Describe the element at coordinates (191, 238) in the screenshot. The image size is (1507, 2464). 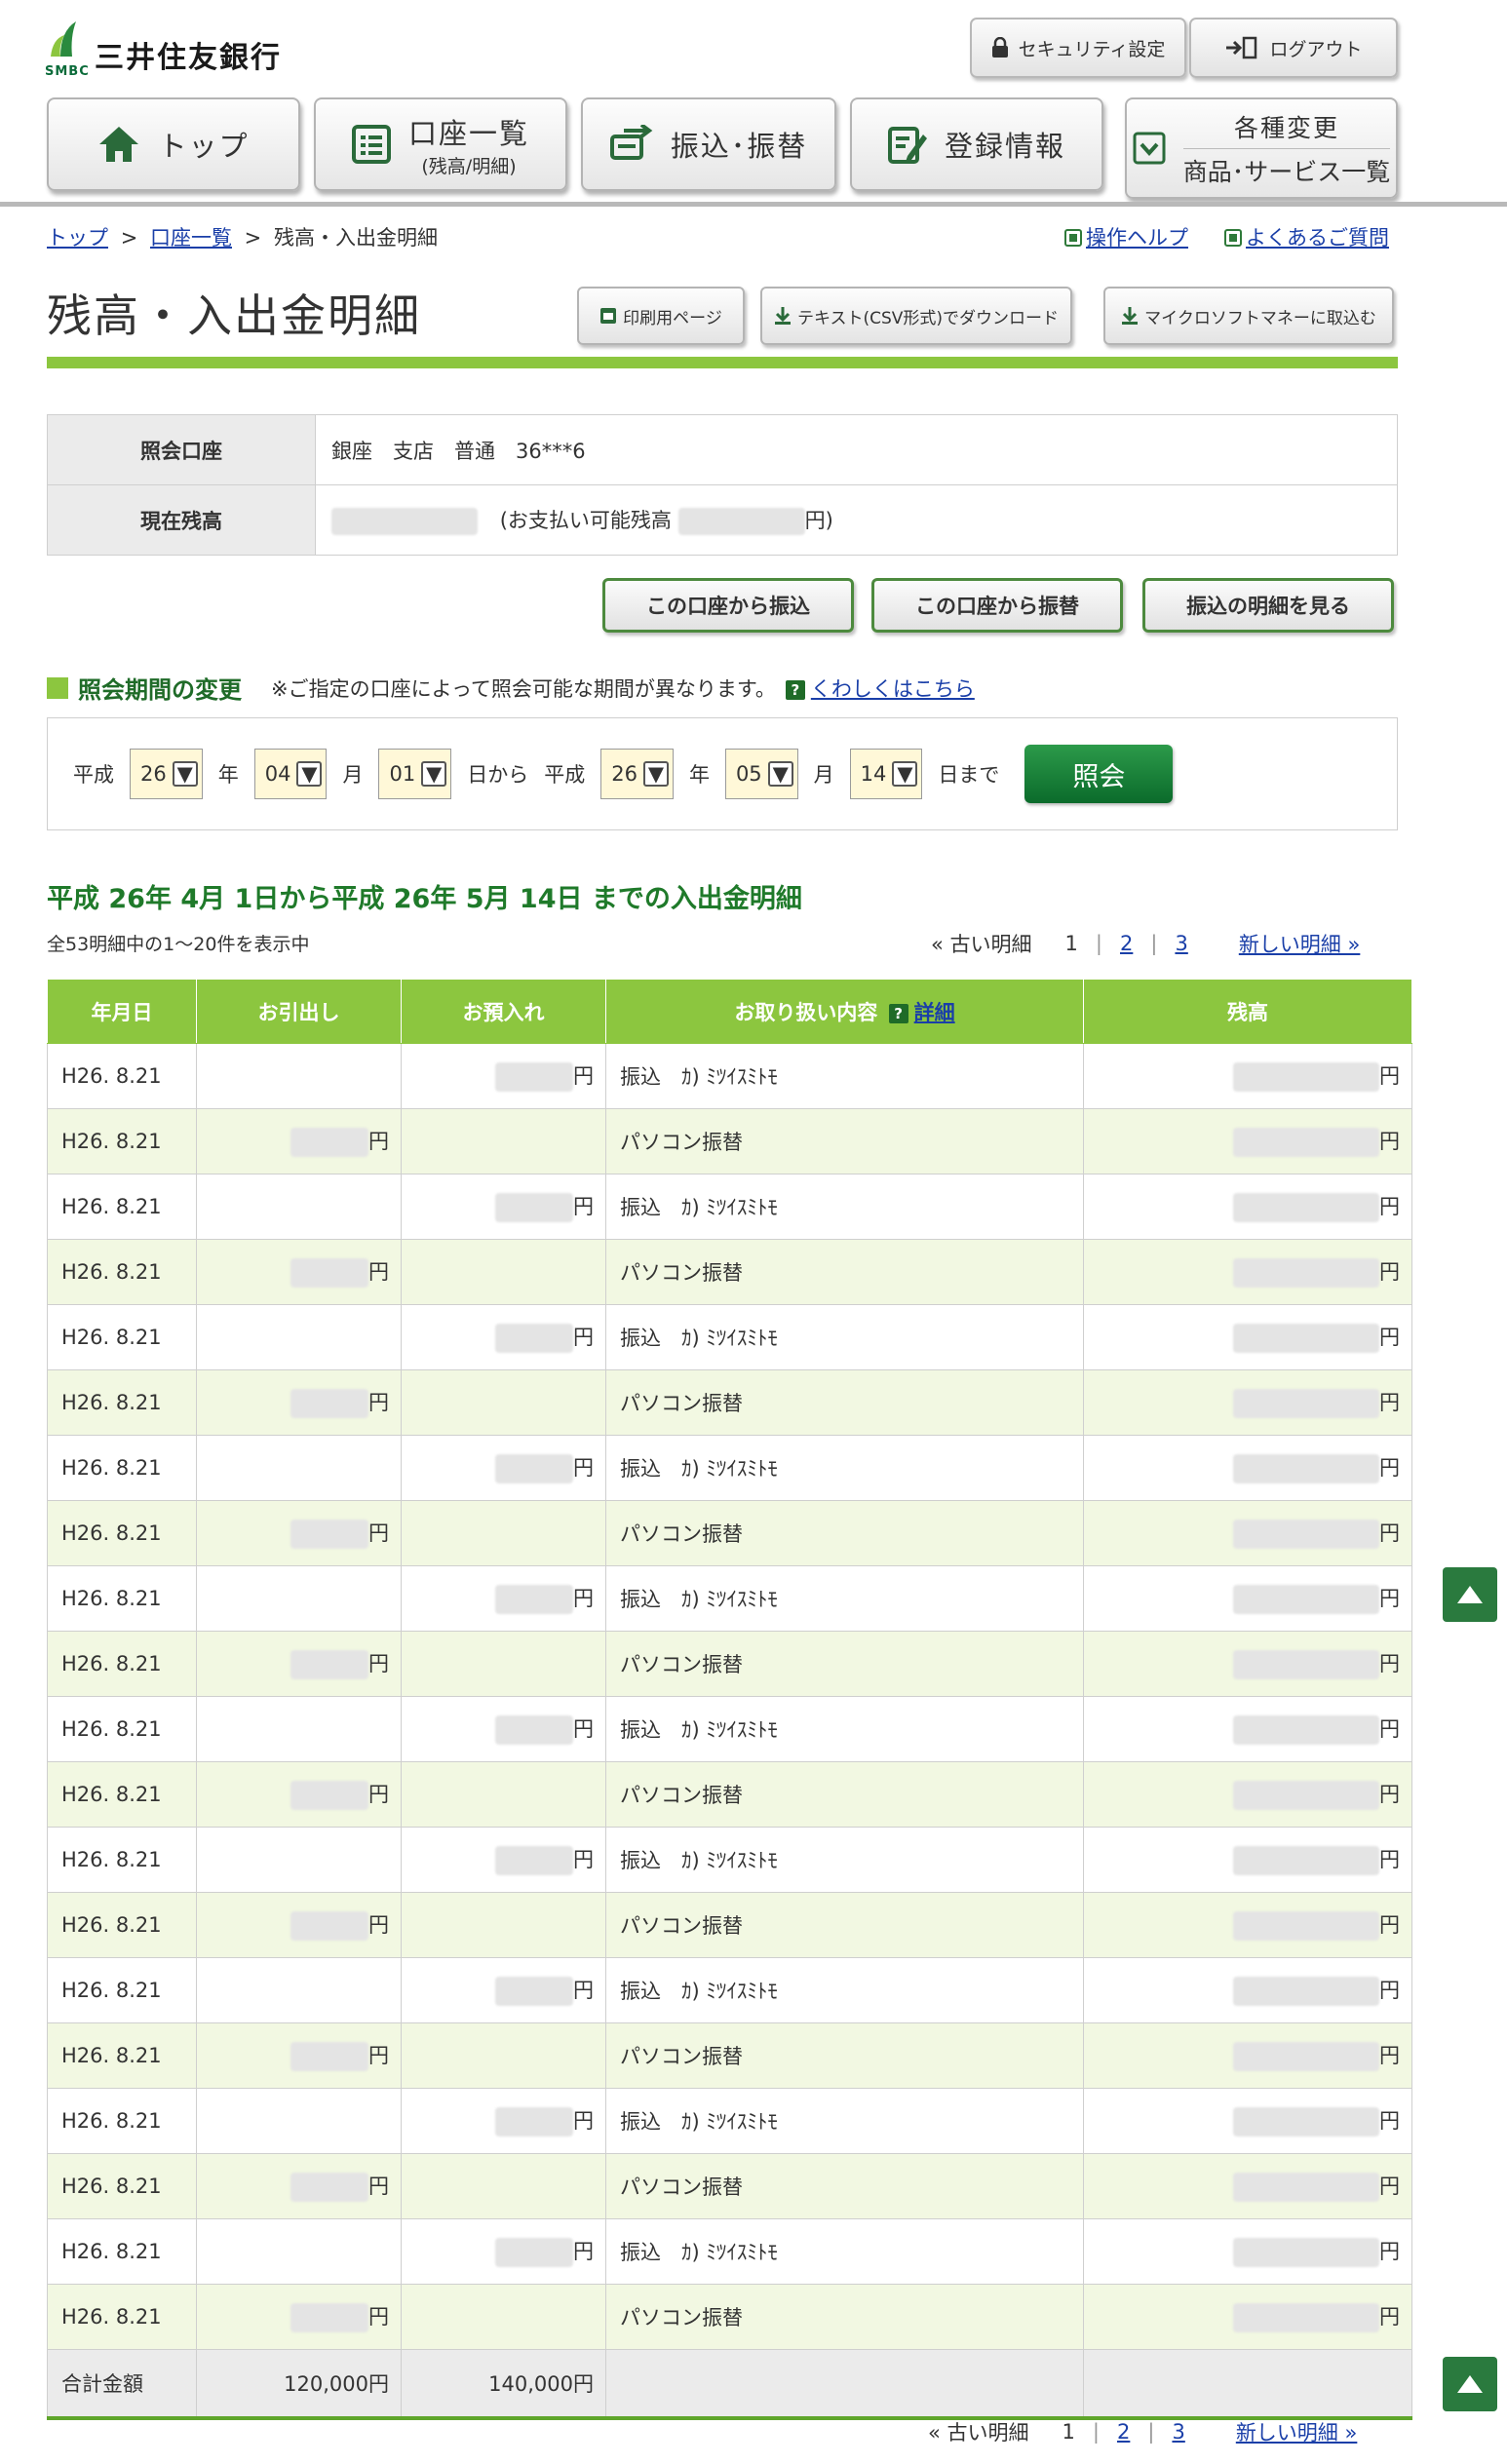
I see `breadcrumb-accounts-link: 口座一覧` at that location.